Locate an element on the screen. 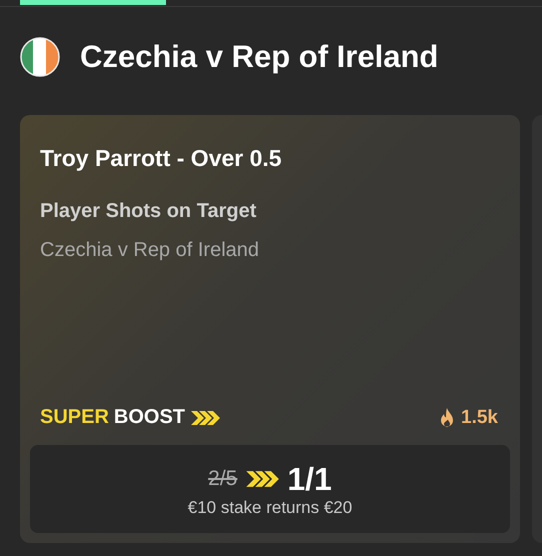 The image size is (542, 556). market-name: Player Shots on Target is located at coordinates (149, 211).